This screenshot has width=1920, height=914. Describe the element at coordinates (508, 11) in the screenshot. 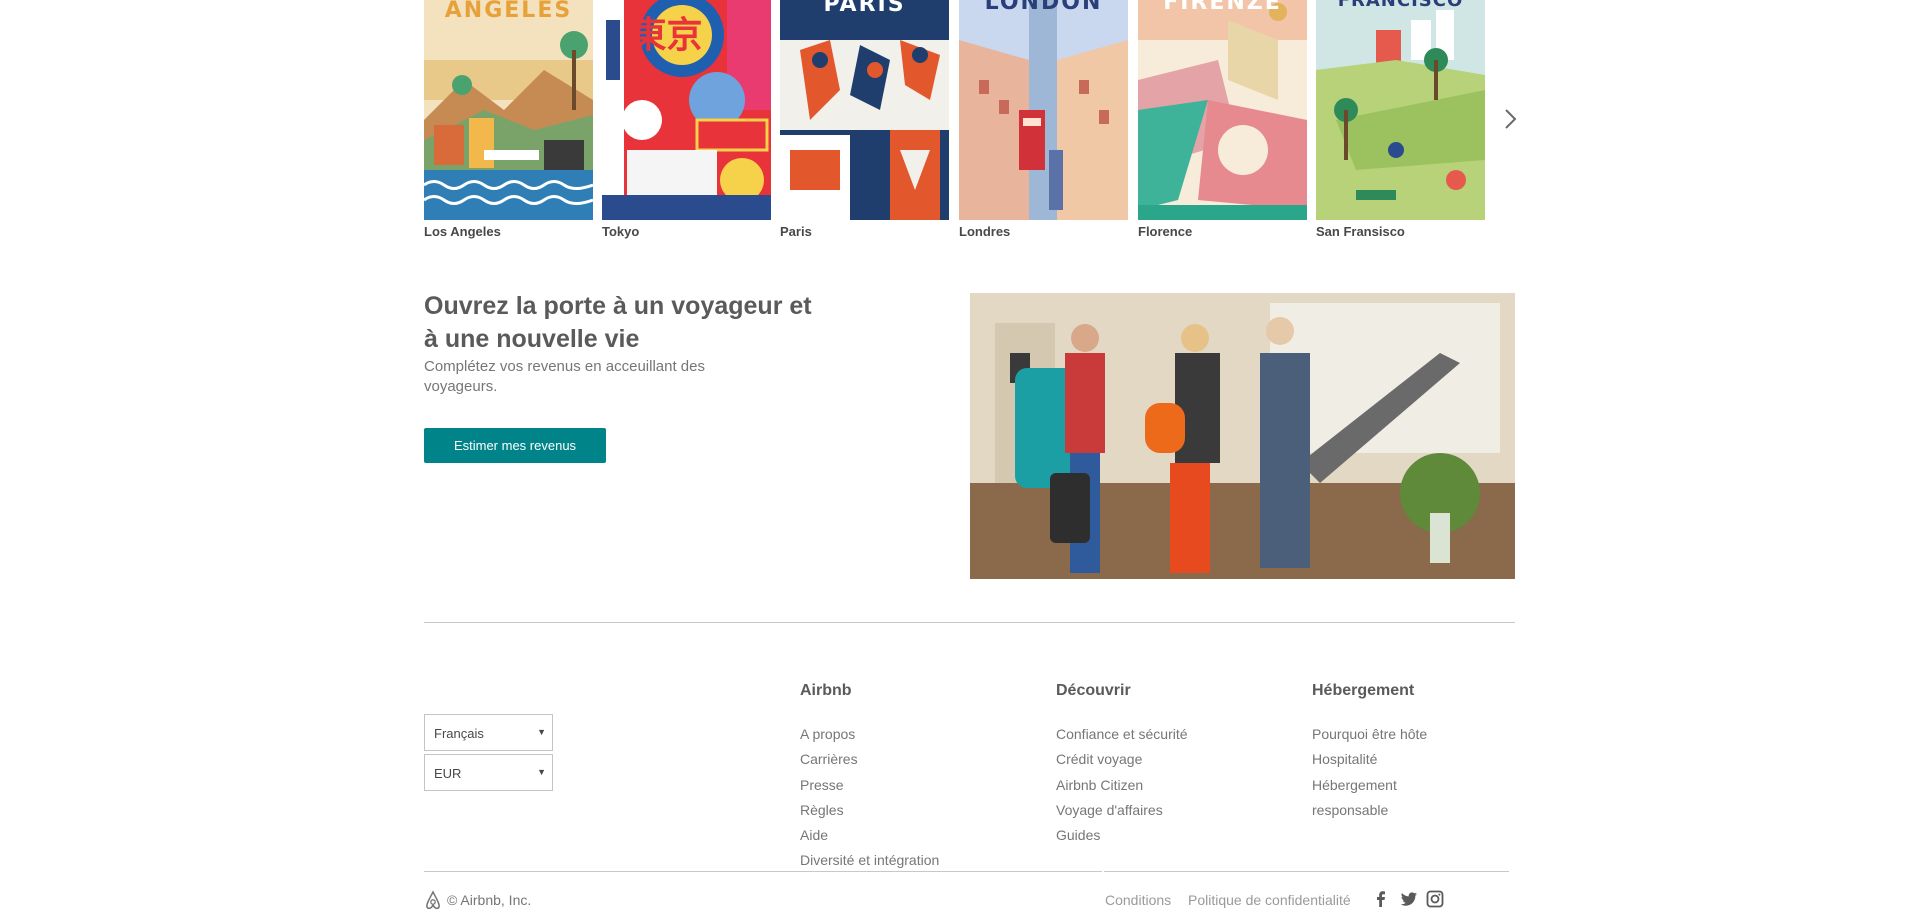

I see `poster-title: ANGELES` at that location.